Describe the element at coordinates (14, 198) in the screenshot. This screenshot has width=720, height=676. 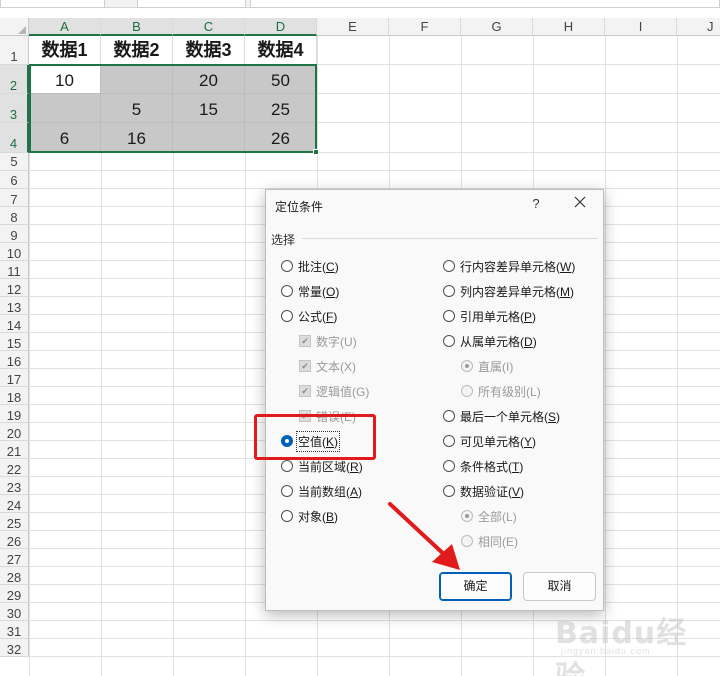
I see `row-header-7: 7` at that location.